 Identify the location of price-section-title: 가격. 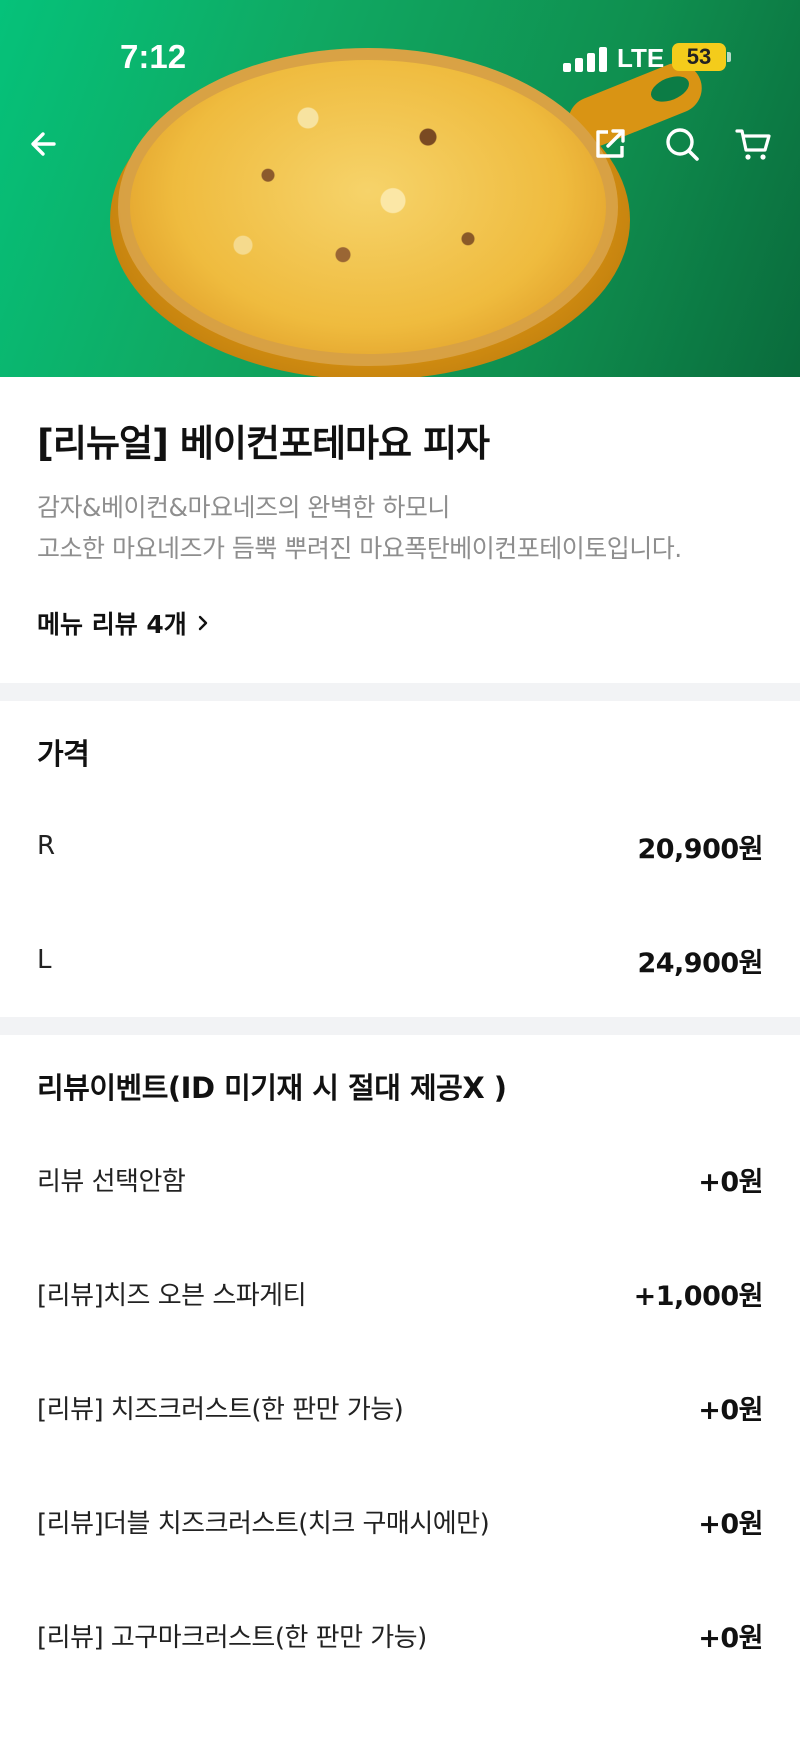
(63, 754).